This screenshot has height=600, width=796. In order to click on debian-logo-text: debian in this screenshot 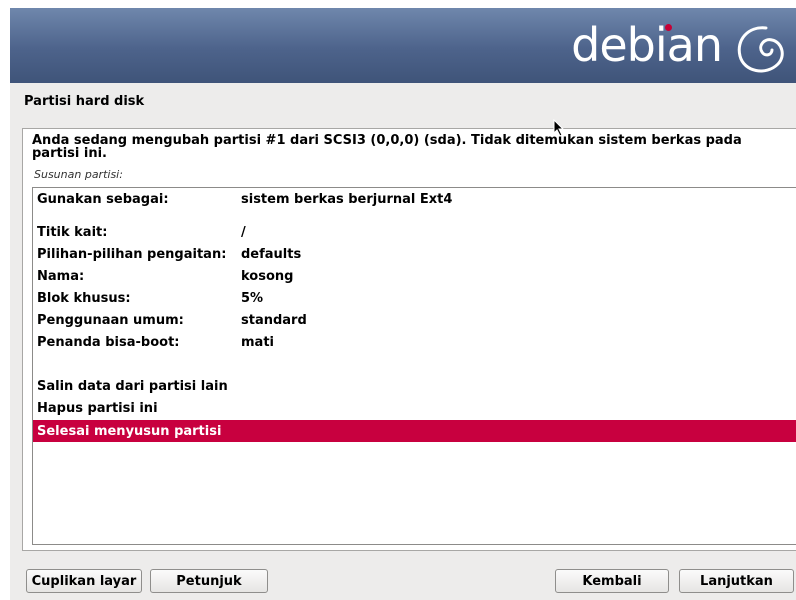, I will do `click(647, 45)`.